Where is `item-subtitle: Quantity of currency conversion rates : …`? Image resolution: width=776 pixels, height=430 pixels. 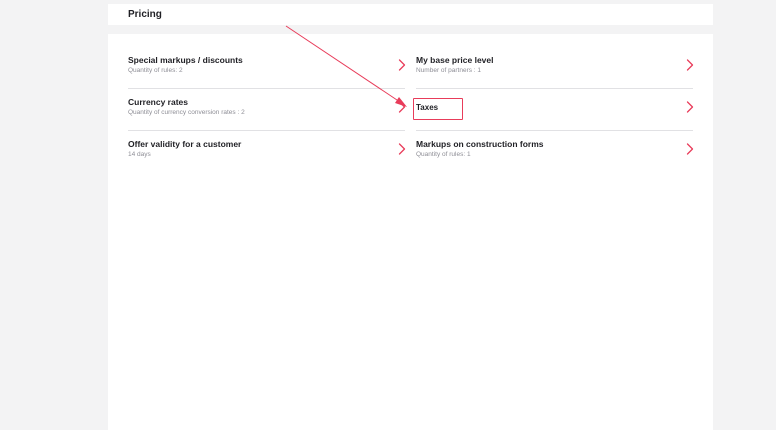
item-subtitle: Quantity of currency conversion rates : … is located at coordinates (186, 112).